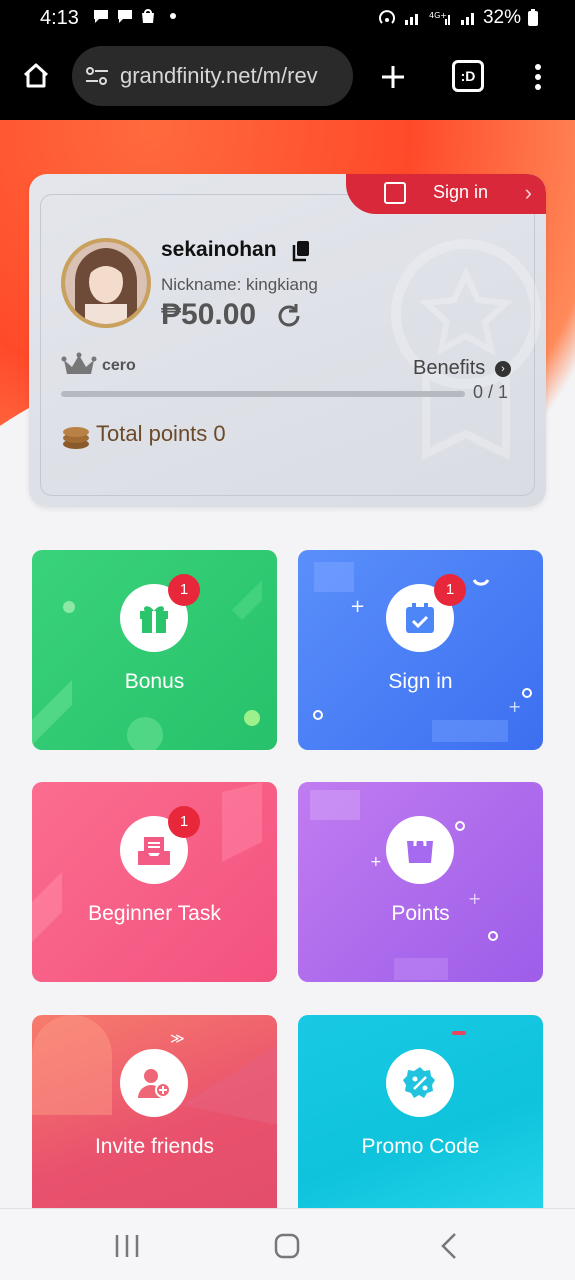 This screenshot has width=575, height=1280. I want to click on battery-percent: 32%, so click(501, 17).